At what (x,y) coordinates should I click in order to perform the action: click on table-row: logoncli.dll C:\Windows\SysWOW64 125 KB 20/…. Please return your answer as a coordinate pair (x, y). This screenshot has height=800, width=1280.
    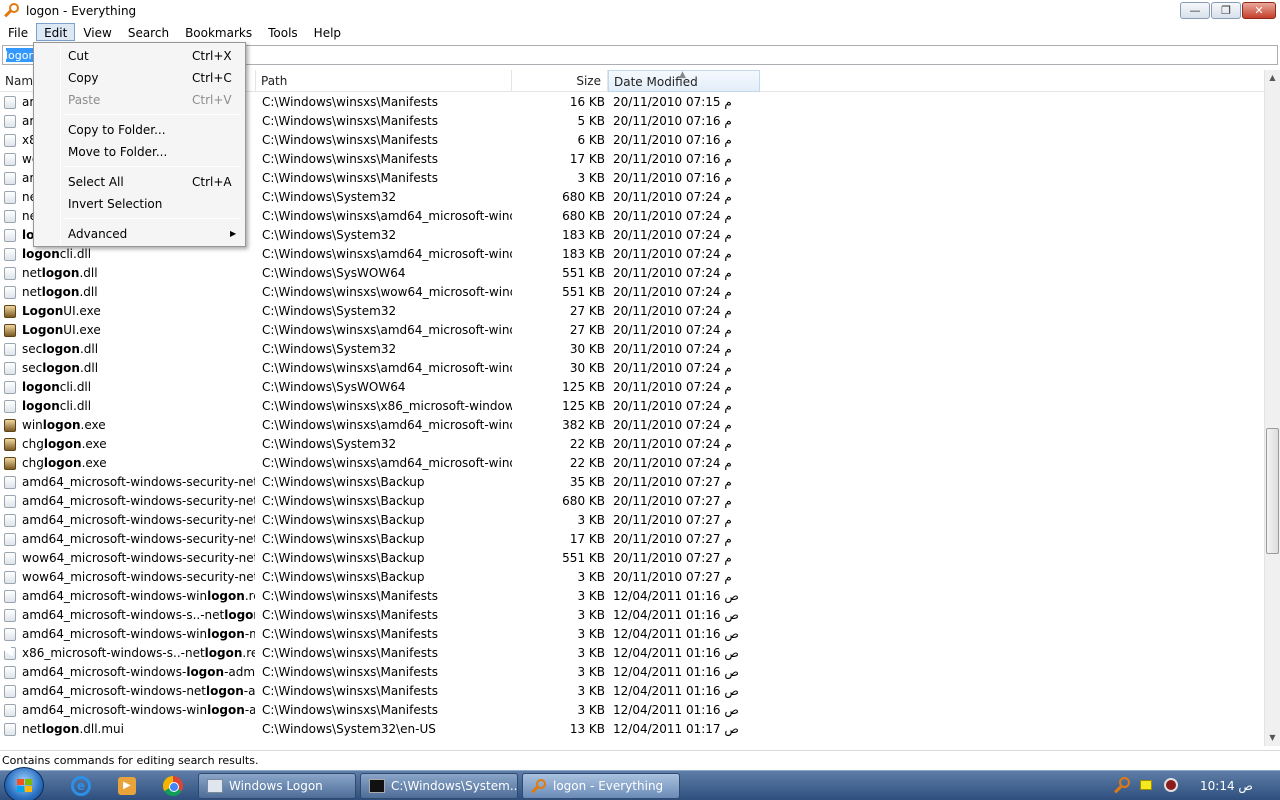
    Looking at the image, I should click on (632, 387).